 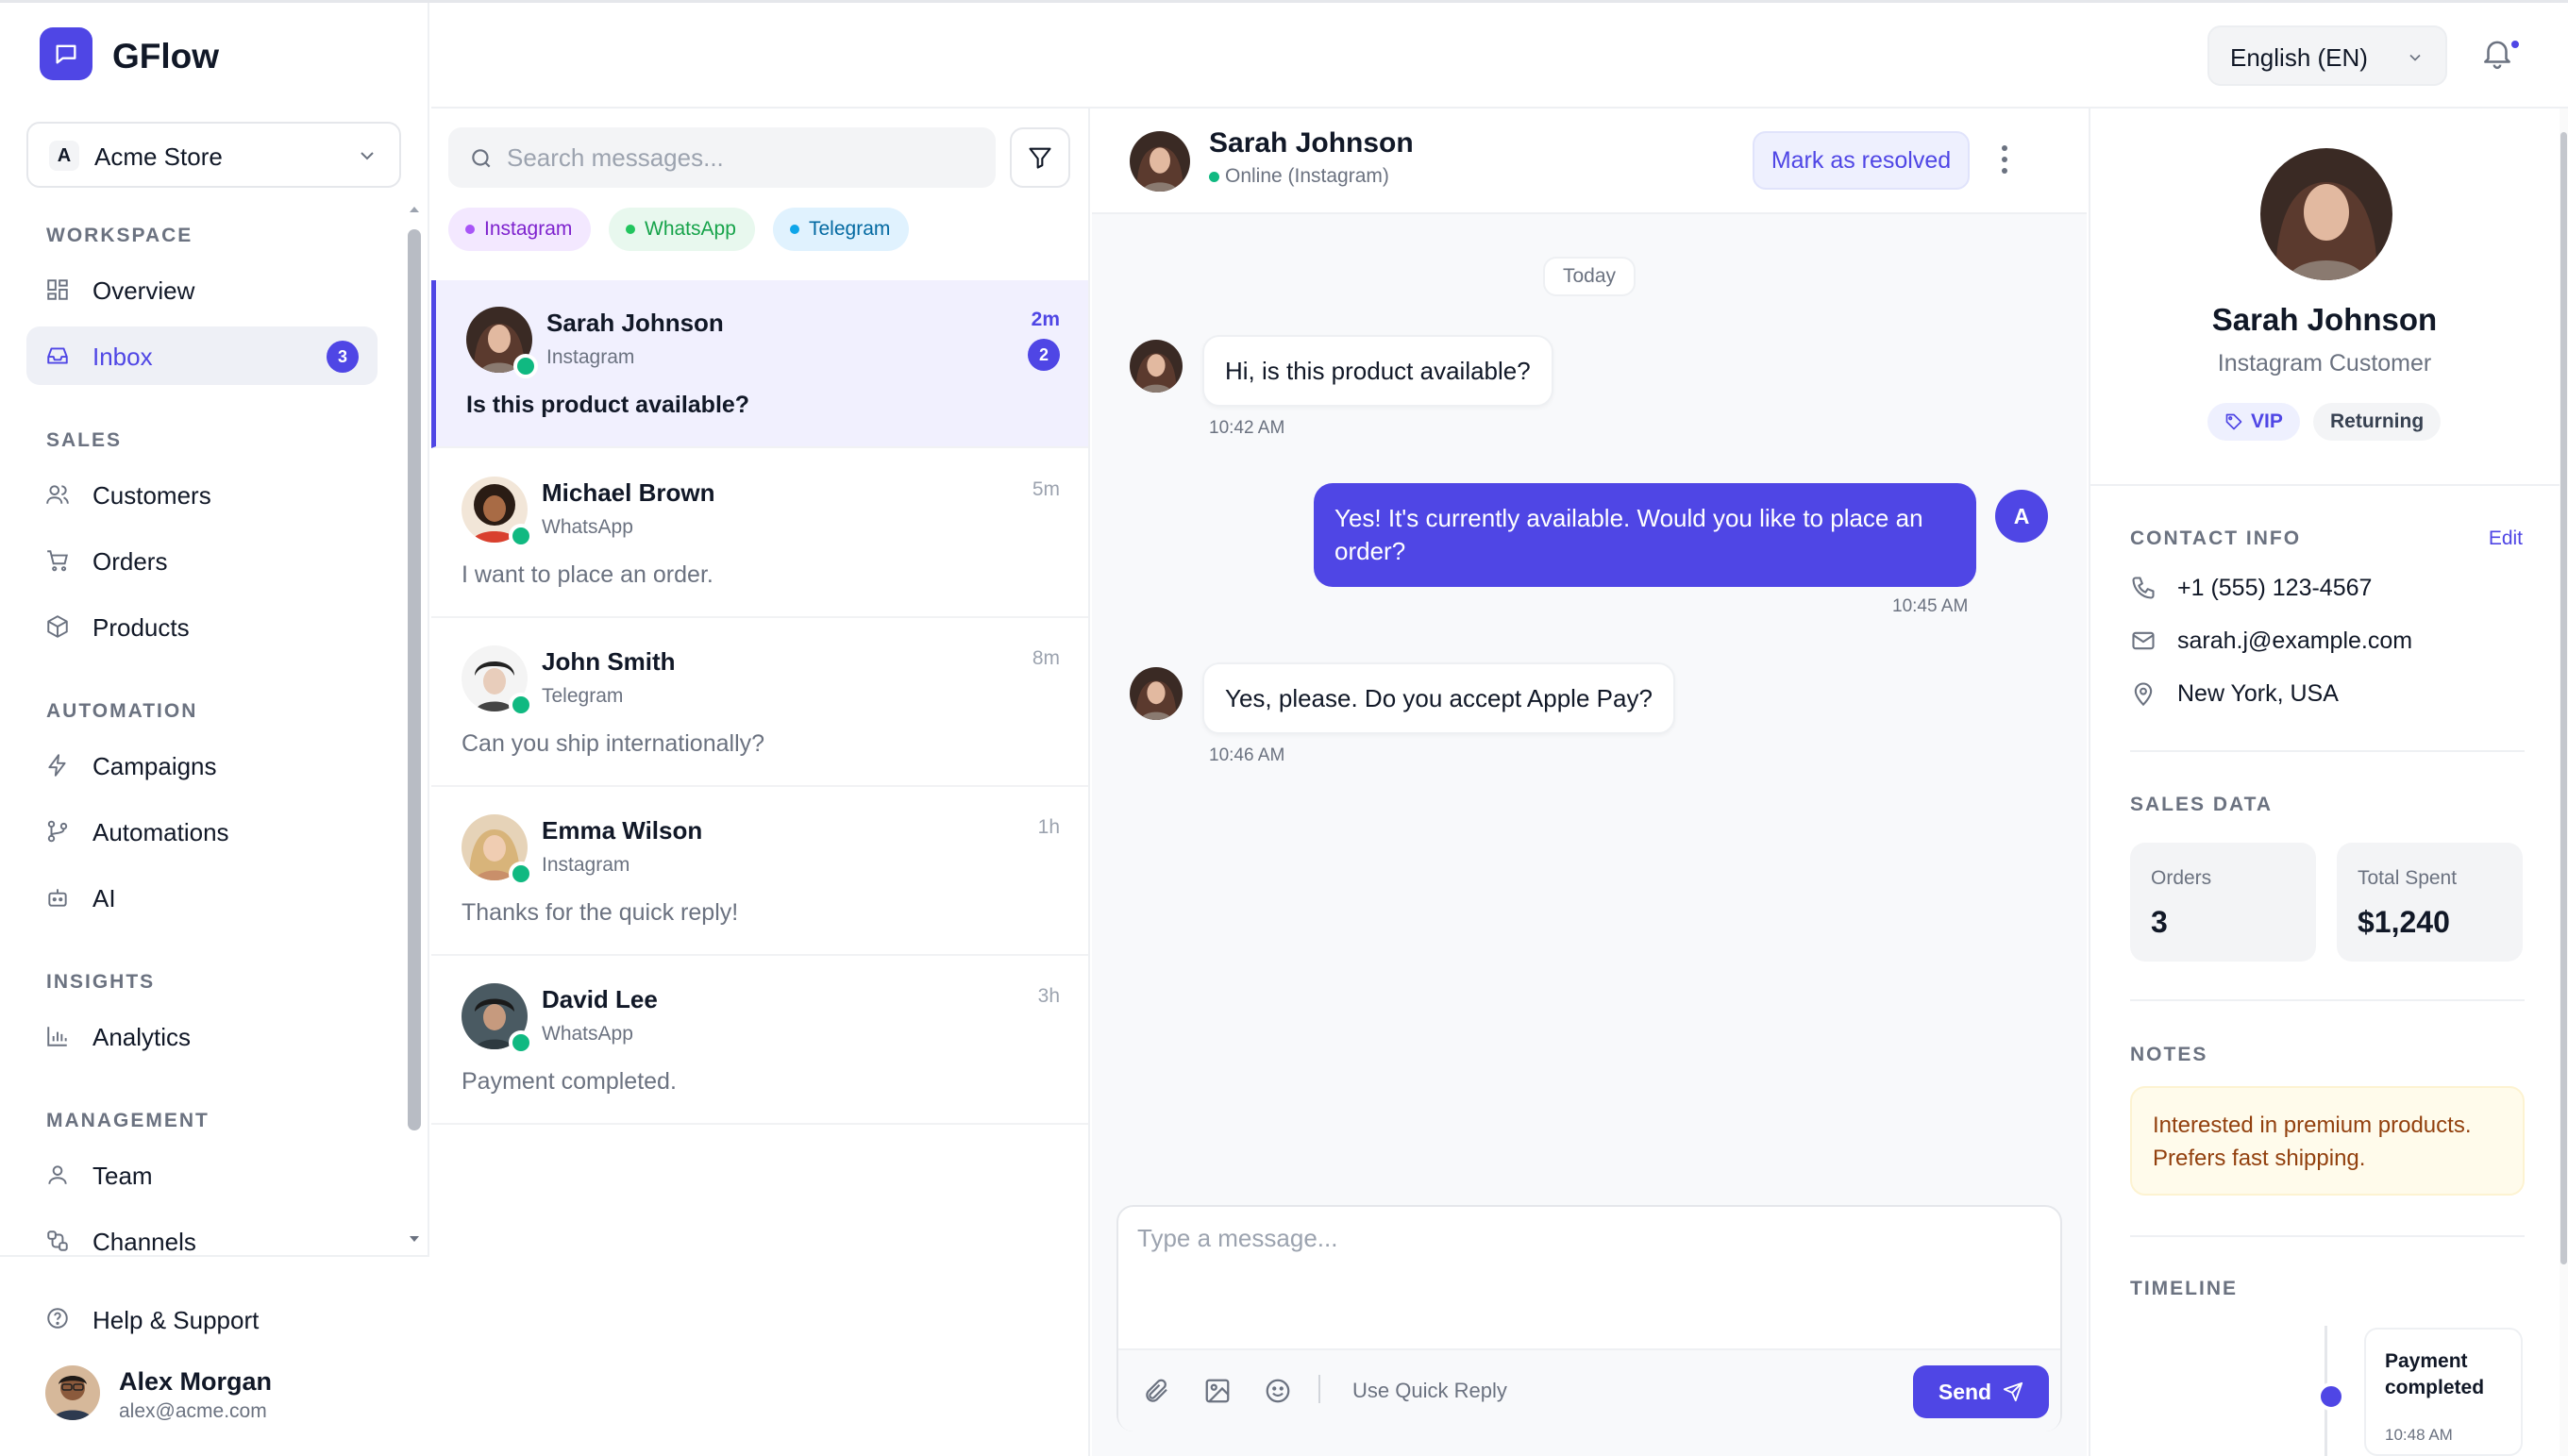 What do you see at coordinates (367, 155) in the screenshot?
I see `chevron-down-icon` at bounding box center [367, 155].